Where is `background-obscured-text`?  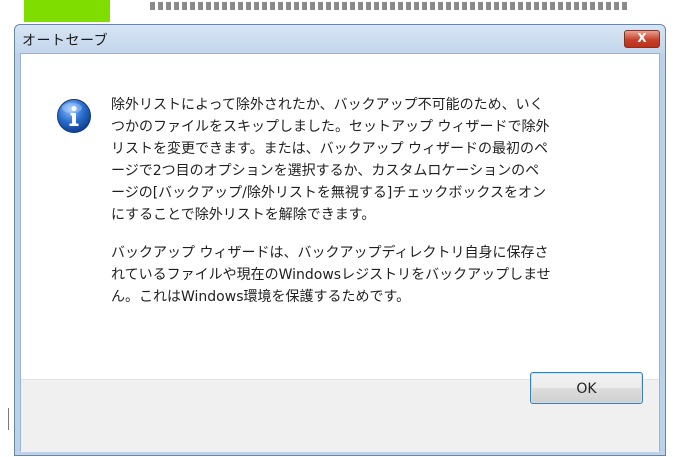 background-obscured-text is located at coordinates (390, 6).